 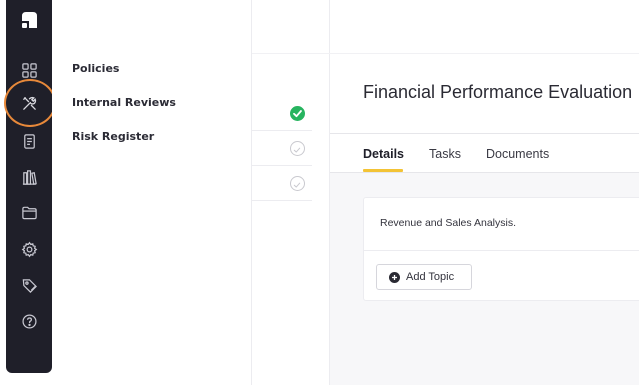 I want to click on check-complete-icon, so click(x=297, y=113).